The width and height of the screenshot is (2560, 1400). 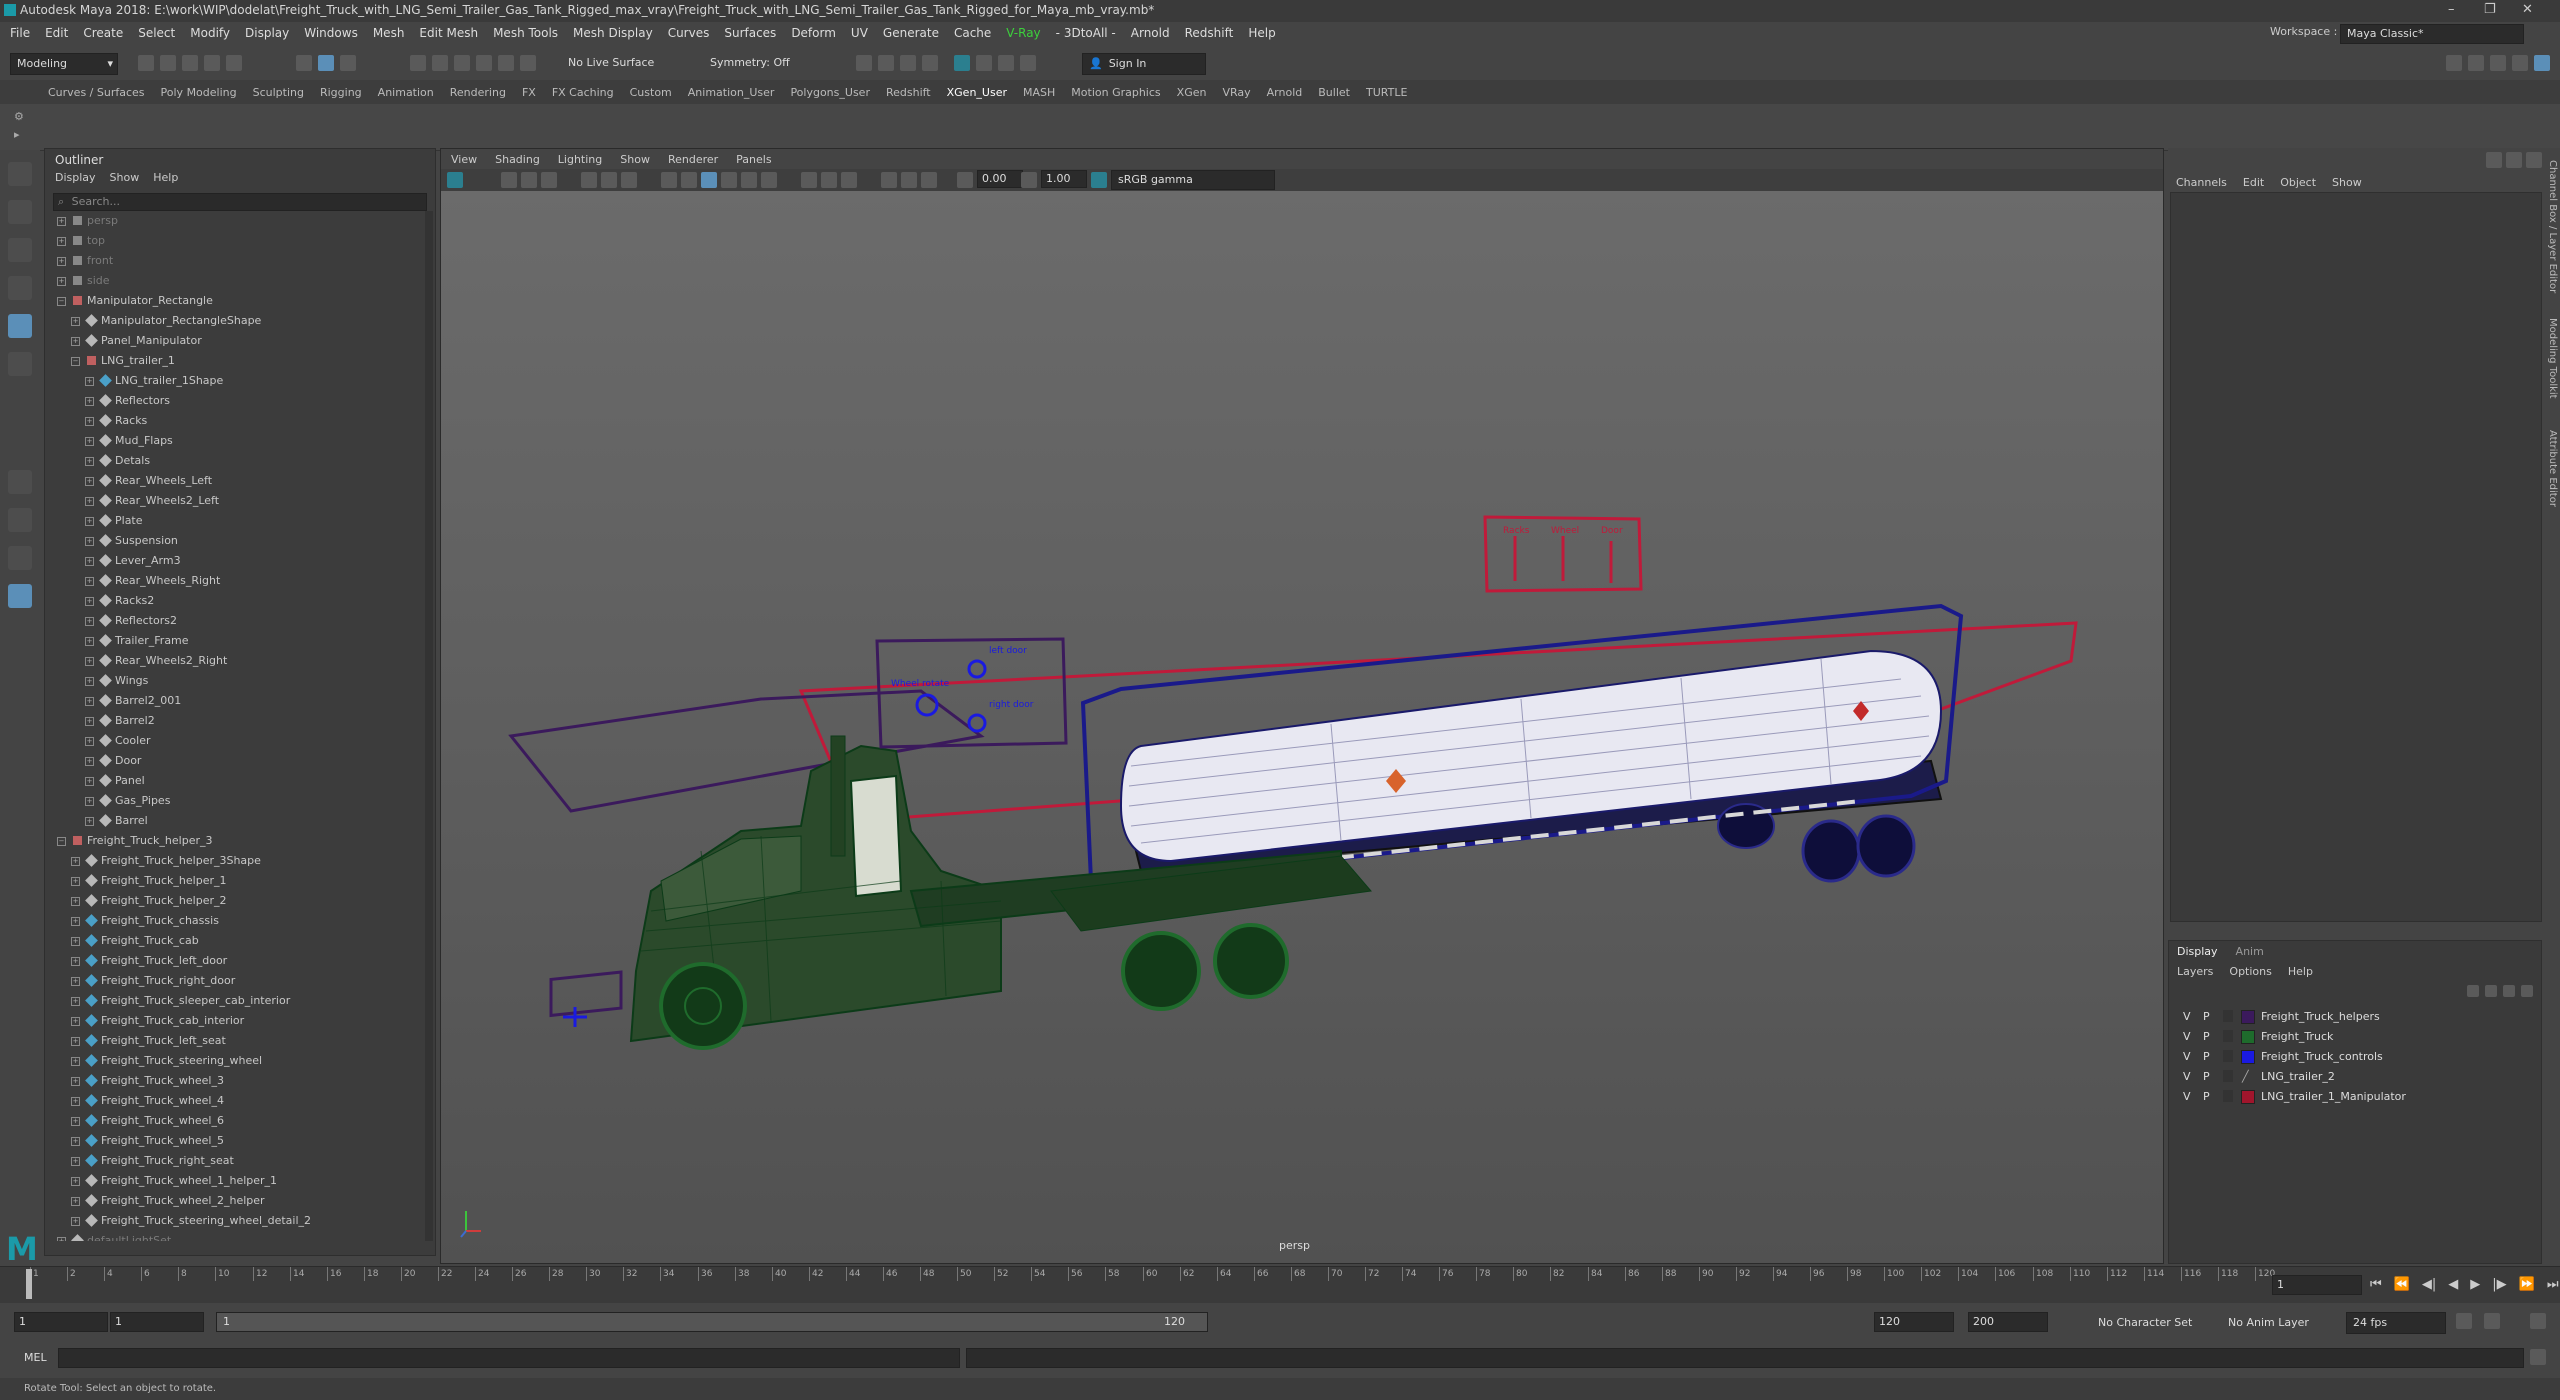 What do you see at coordinates (965, 180) in the screenshot?
I see `exposure-icon` at bounding box center [965, 180].